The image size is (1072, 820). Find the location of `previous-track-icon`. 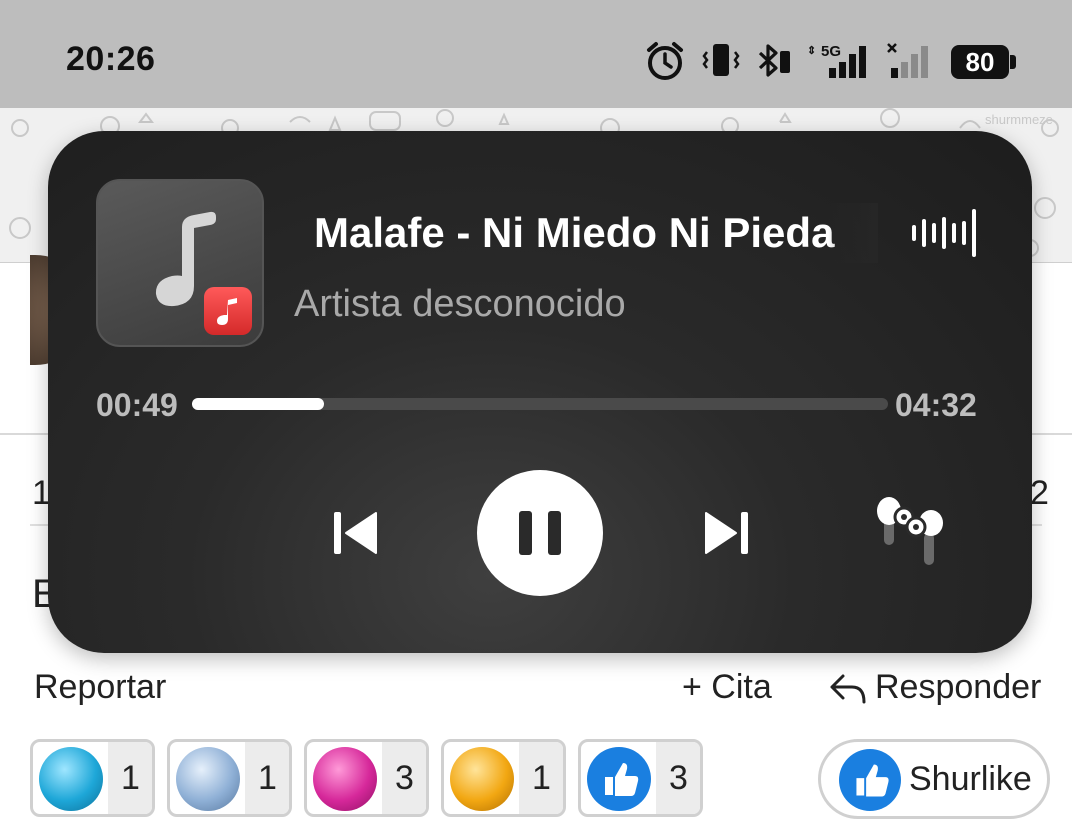

previous-track-icon is located at coordinates (356, 533).